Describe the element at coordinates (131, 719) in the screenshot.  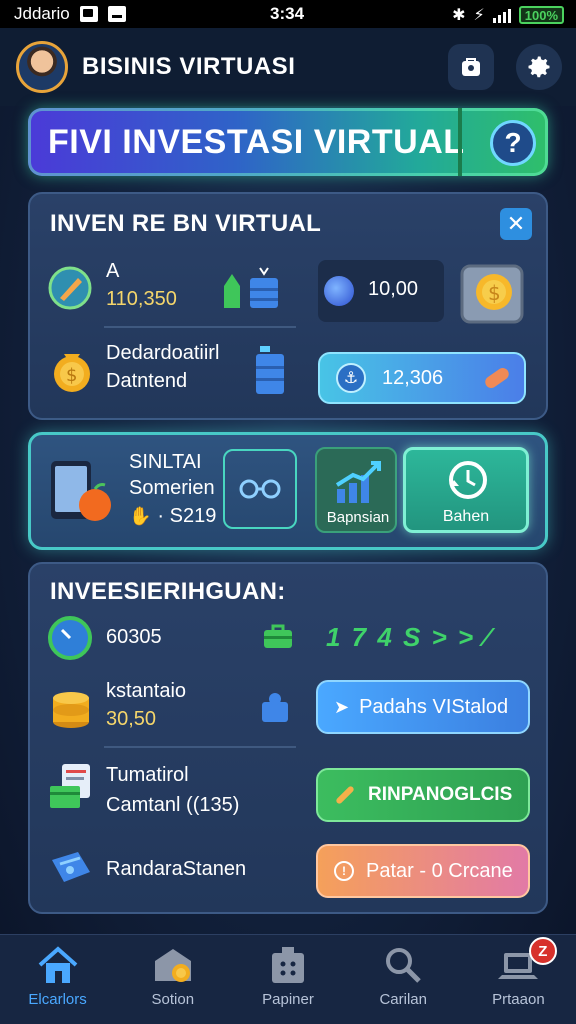
I see `holding-value: 30,50` at that location.